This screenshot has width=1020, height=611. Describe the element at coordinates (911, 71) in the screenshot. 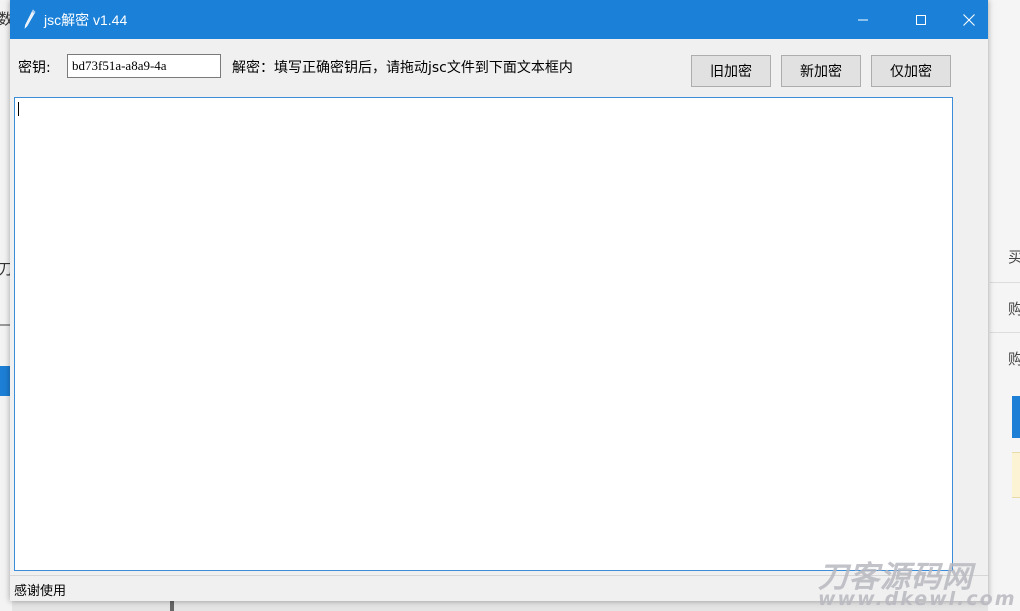

I see `only-encrypt-button: 仅加密` at that location.